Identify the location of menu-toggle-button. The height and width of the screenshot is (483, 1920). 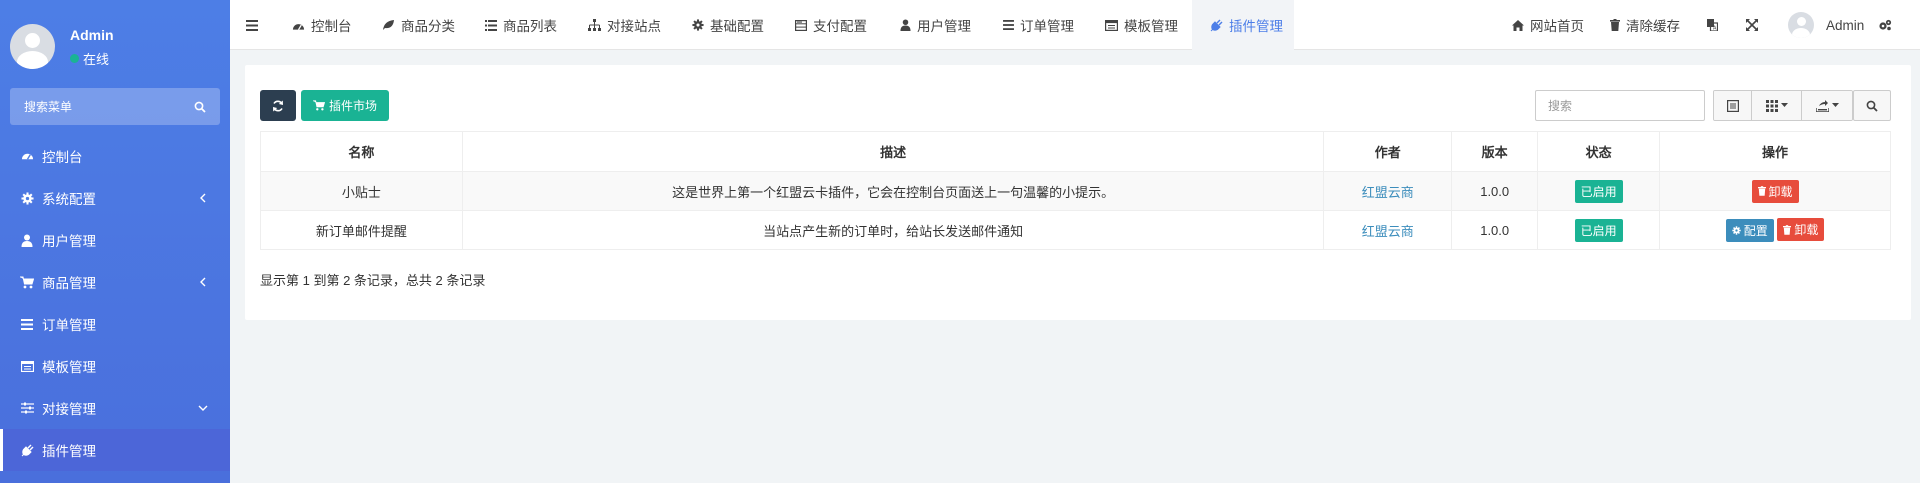
(252, 25).